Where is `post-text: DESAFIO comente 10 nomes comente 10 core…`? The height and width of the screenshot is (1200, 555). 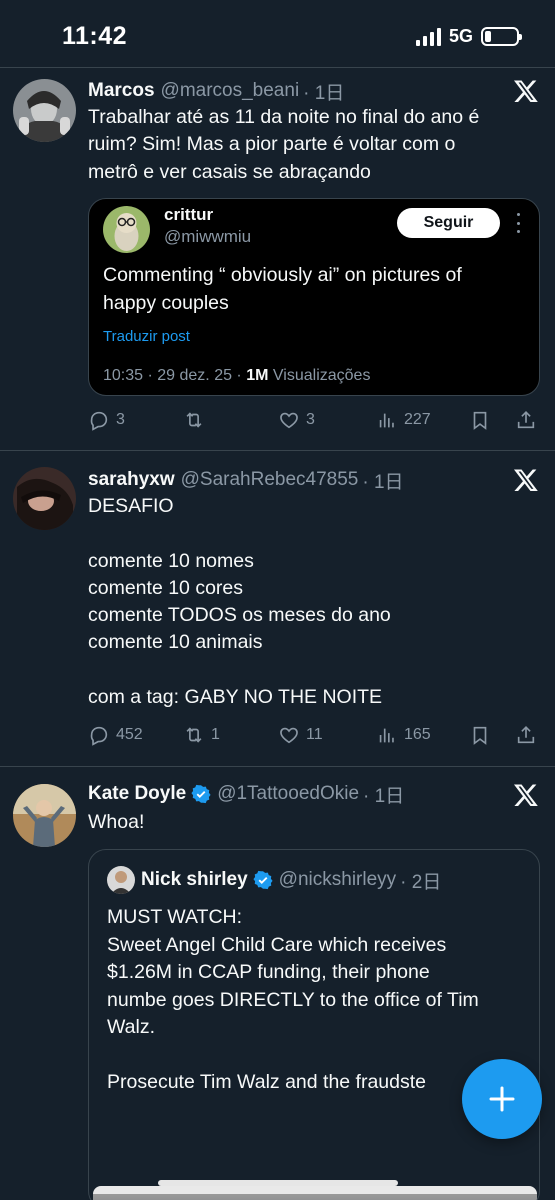 post-text: DESAFIO comente 10 nomes comente 10 core… is located at coordinates (239, 602).